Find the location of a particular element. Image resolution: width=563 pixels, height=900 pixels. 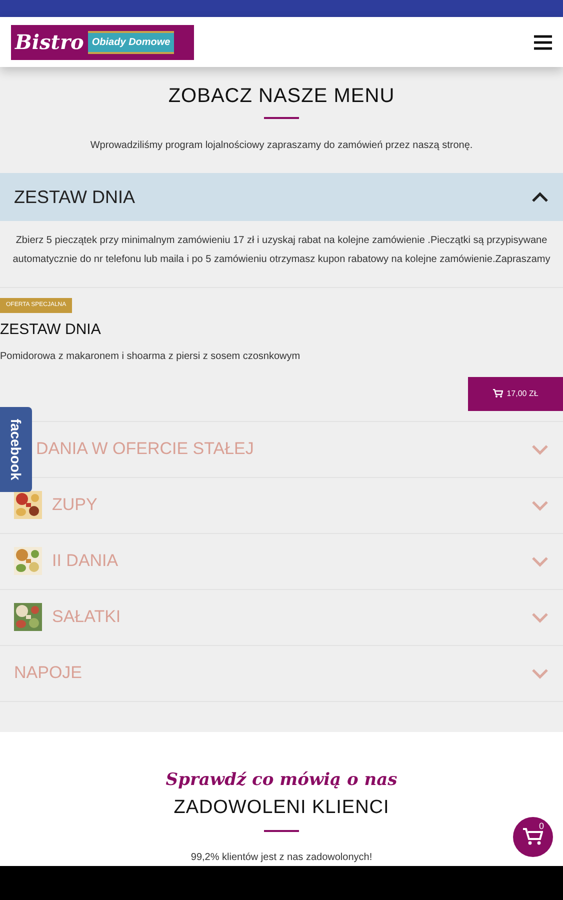

intro-text: Wprowadziliśmy program lojalnościowy zapraszamy do zamówień przez naszą stronę. is located at coordinates (281, 146).